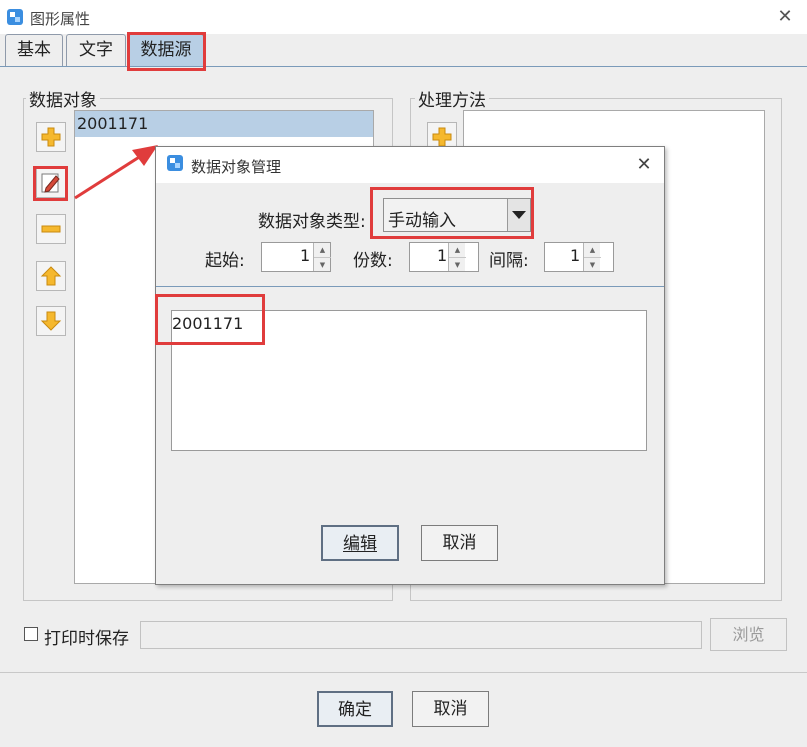 The image size is (807, 747). Describe the element at coordinates (403, 672) in the screenshot. I see `footer-divider` at that location.